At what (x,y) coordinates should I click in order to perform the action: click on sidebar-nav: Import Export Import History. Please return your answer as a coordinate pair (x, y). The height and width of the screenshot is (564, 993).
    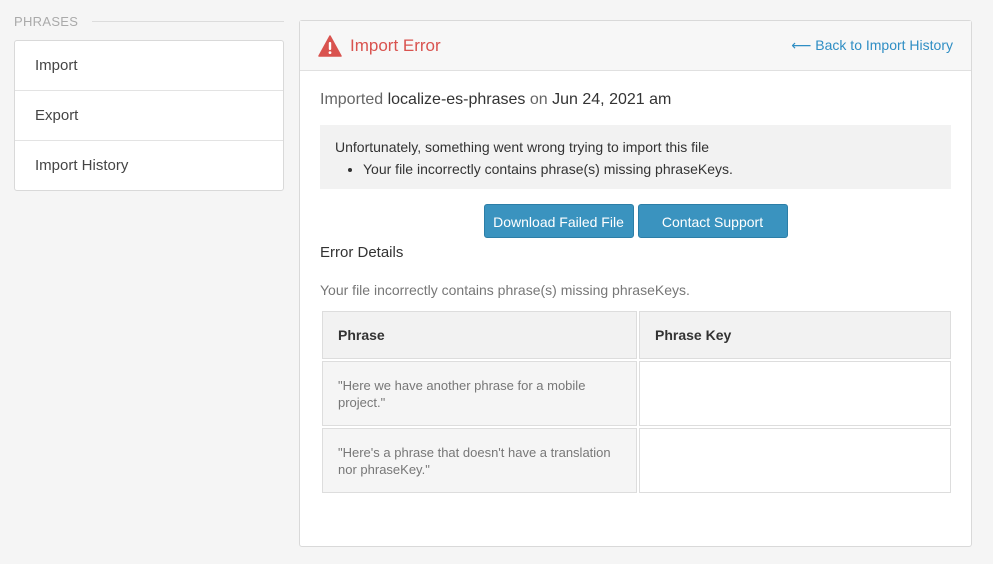
    Looking at the image, I should click on (149, 115).